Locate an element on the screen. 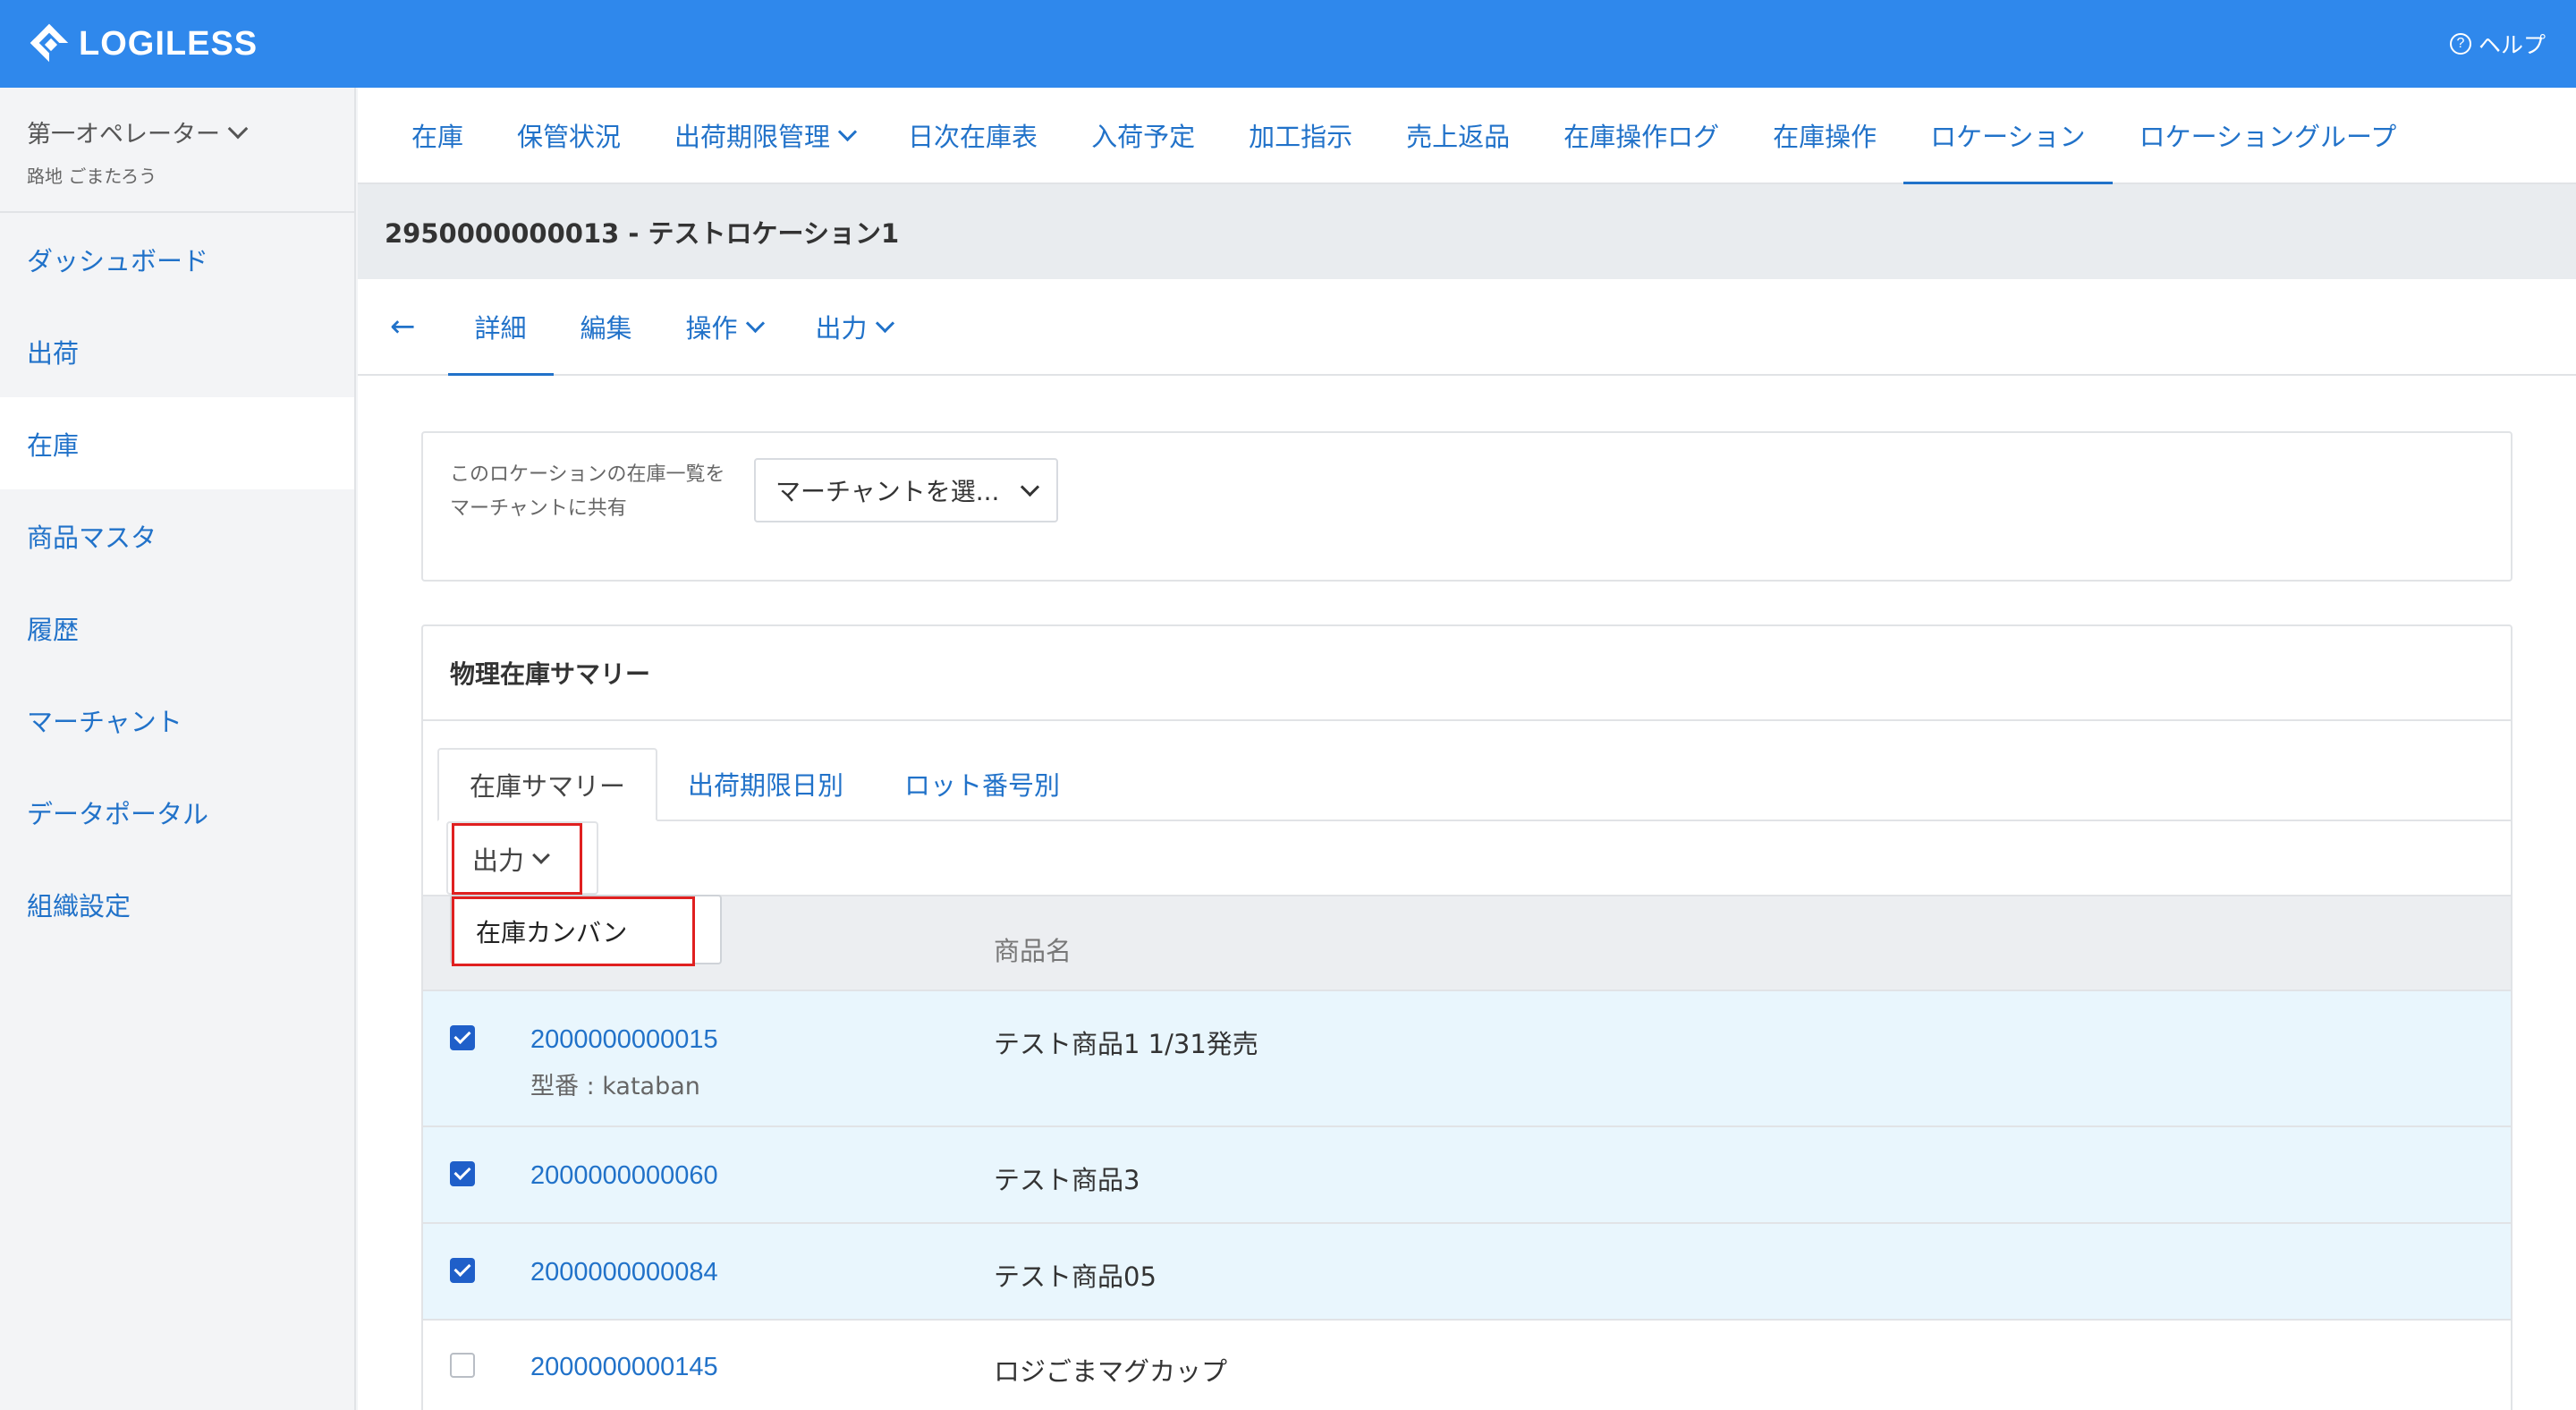  product-name: ロジごまマグカップ is located at coordinates (1111, 1372).